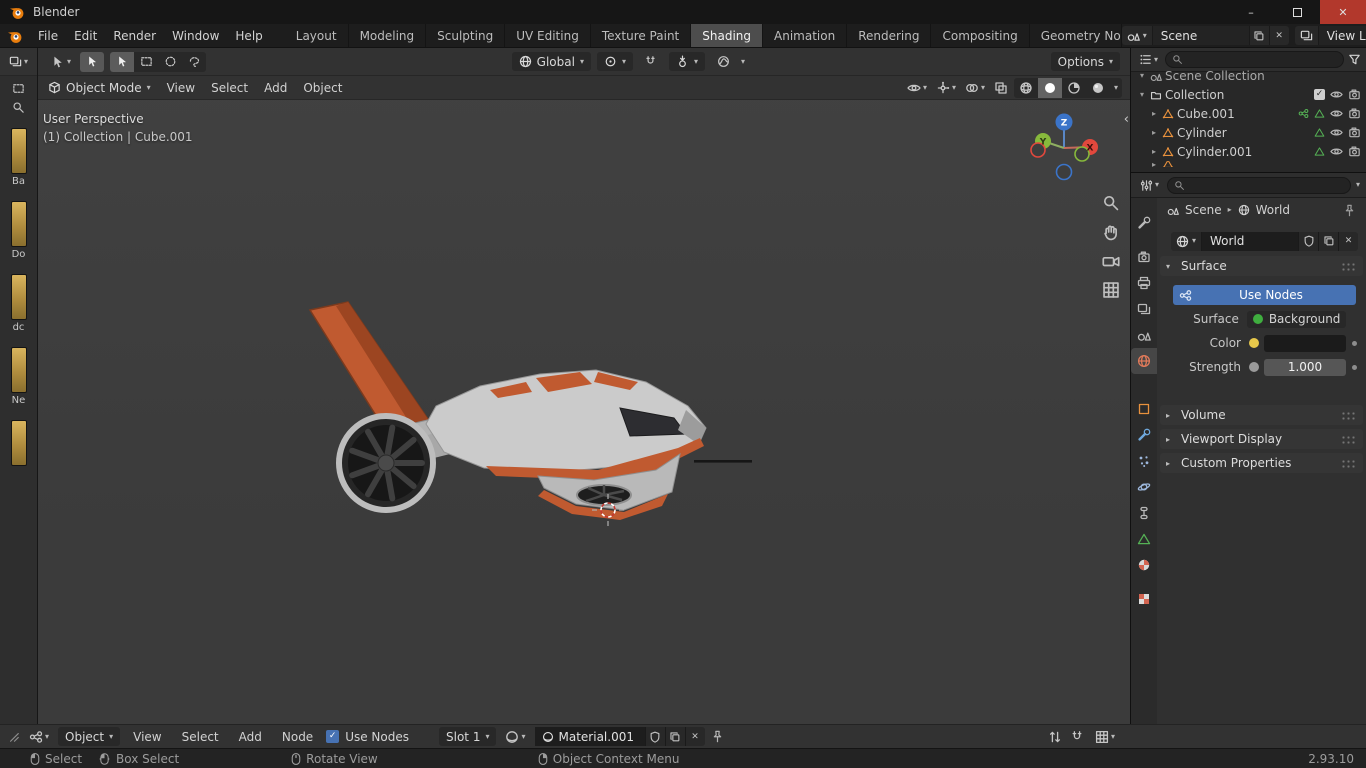 The image size is (1366, 768). What do you see at coordinates (694, 736) in the screenshot?
I see `material-unlink-button: ✕` at bounding box center [694, 736].